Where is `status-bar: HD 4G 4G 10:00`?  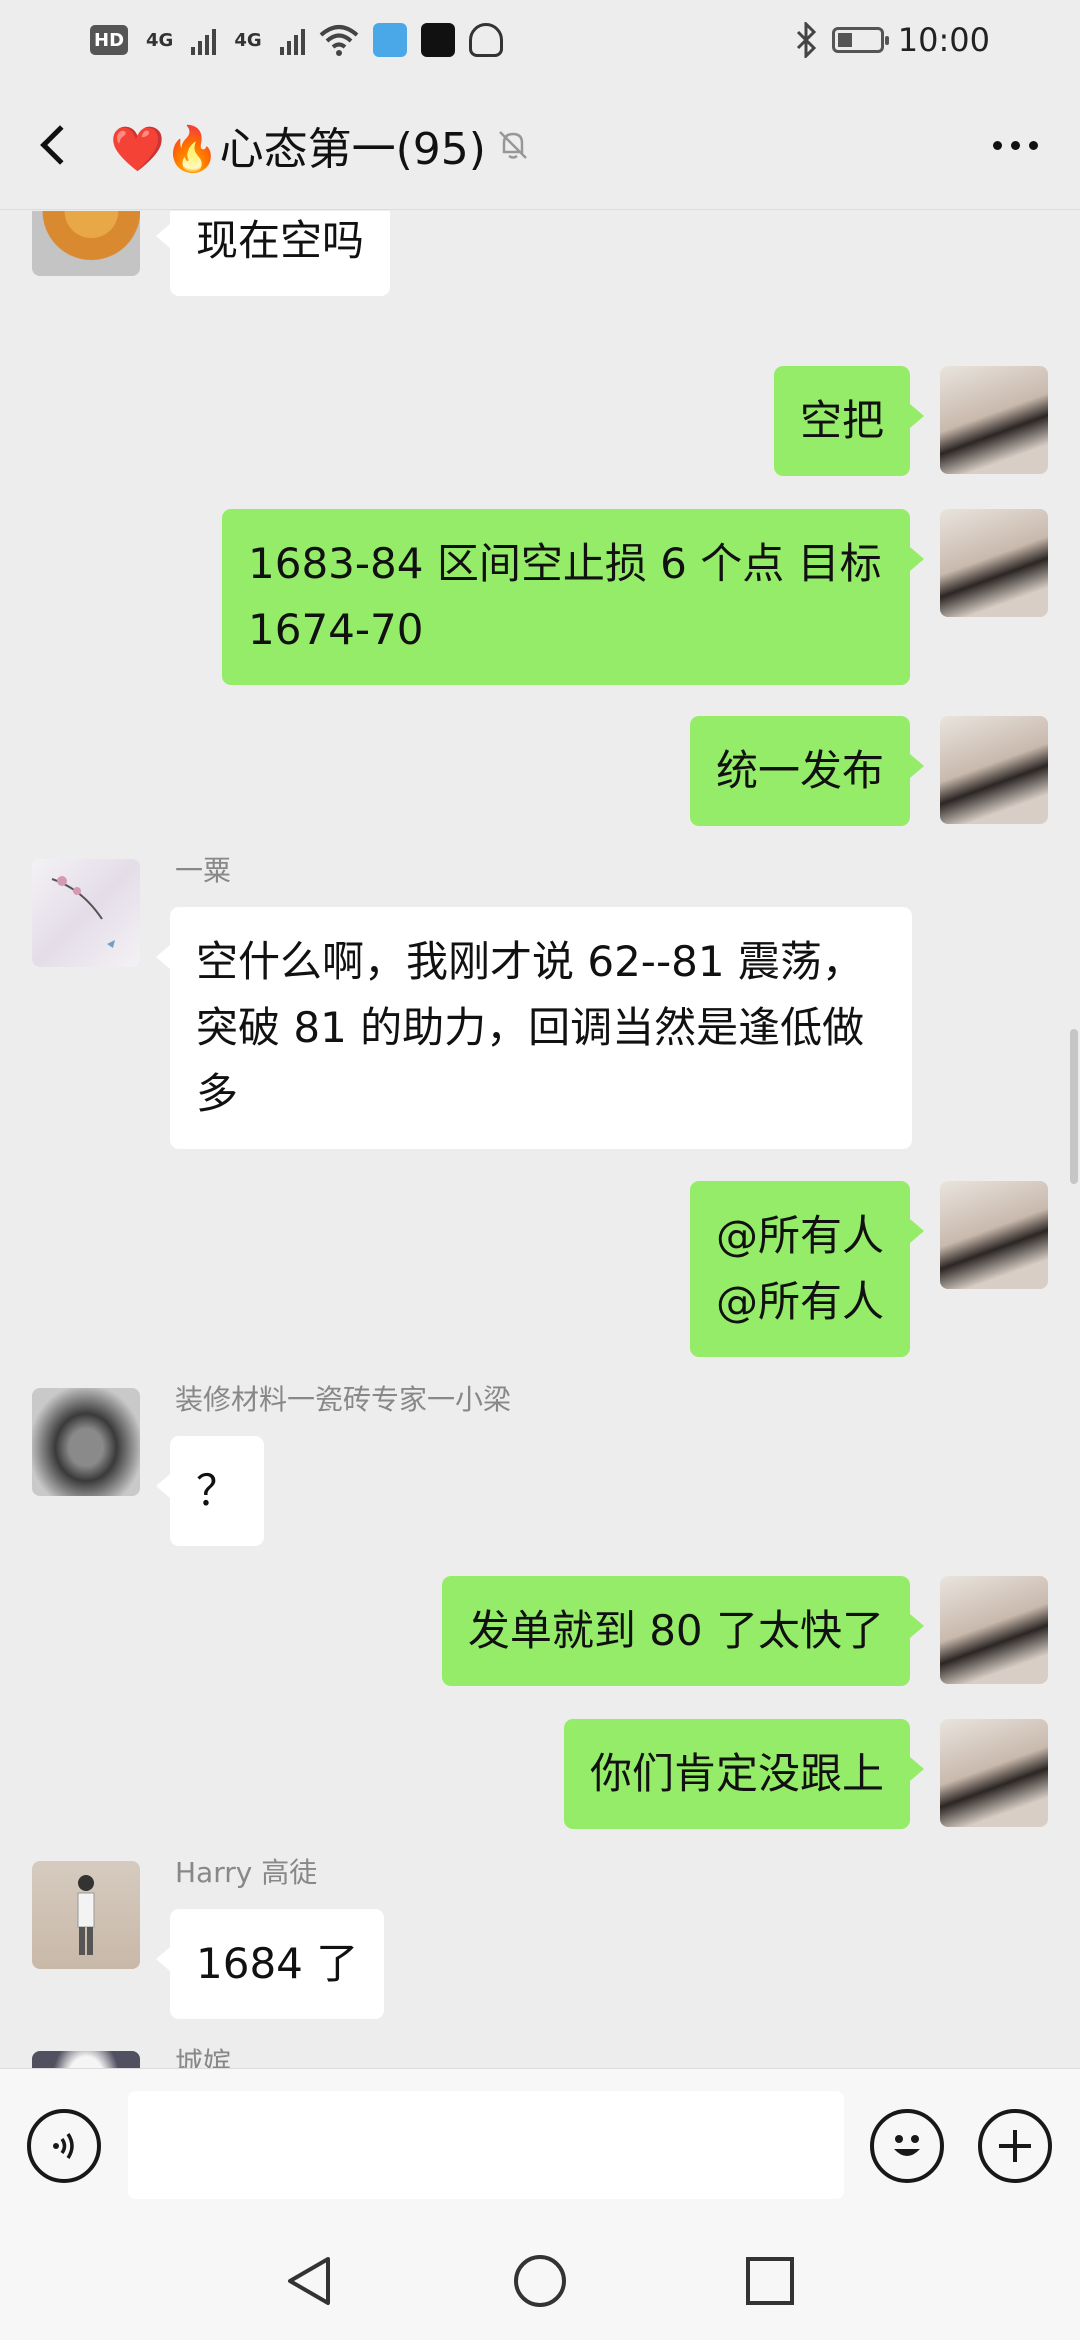
status-bar: HD 4G 4G 10:00 is located at coordinates (540, 40).